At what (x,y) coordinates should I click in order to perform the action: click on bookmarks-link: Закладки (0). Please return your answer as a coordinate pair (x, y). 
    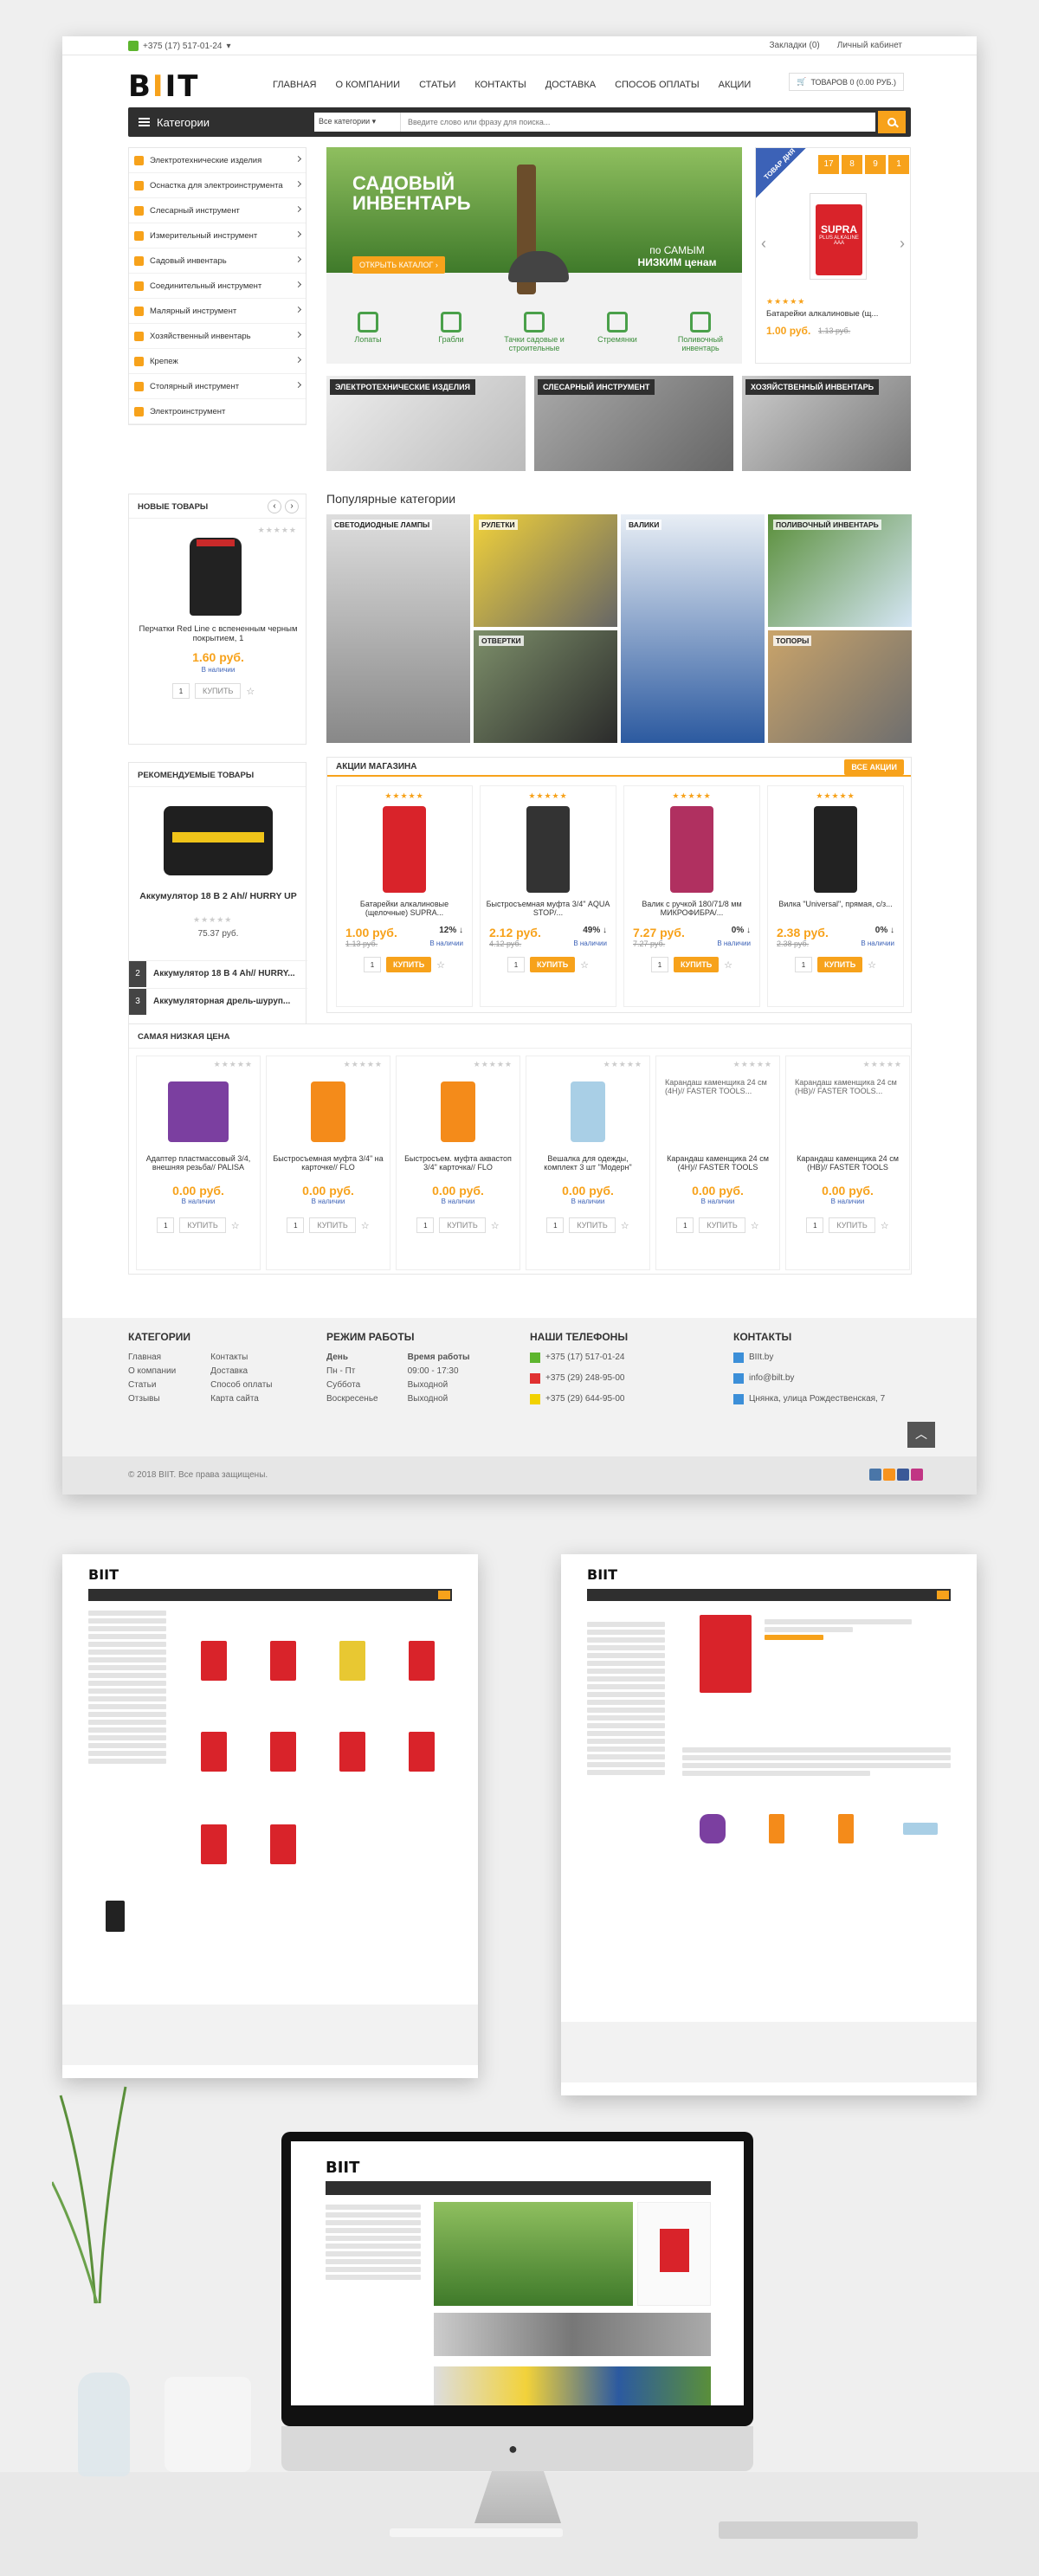
    Looking at the image, I should click on (794, 45).